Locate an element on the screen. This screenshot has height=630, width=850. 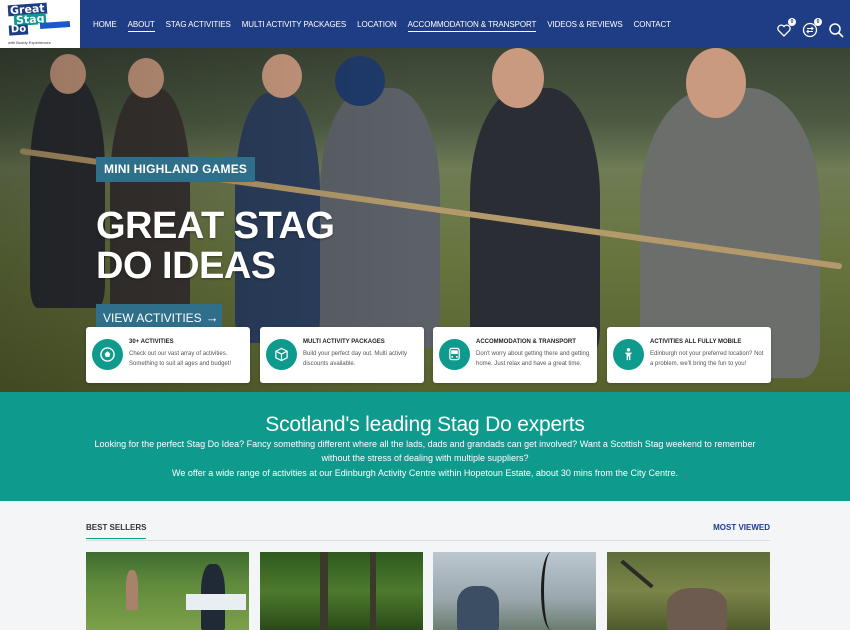
tab-most-viewed: MOST VIEWED is located at coordinates (741, 527).